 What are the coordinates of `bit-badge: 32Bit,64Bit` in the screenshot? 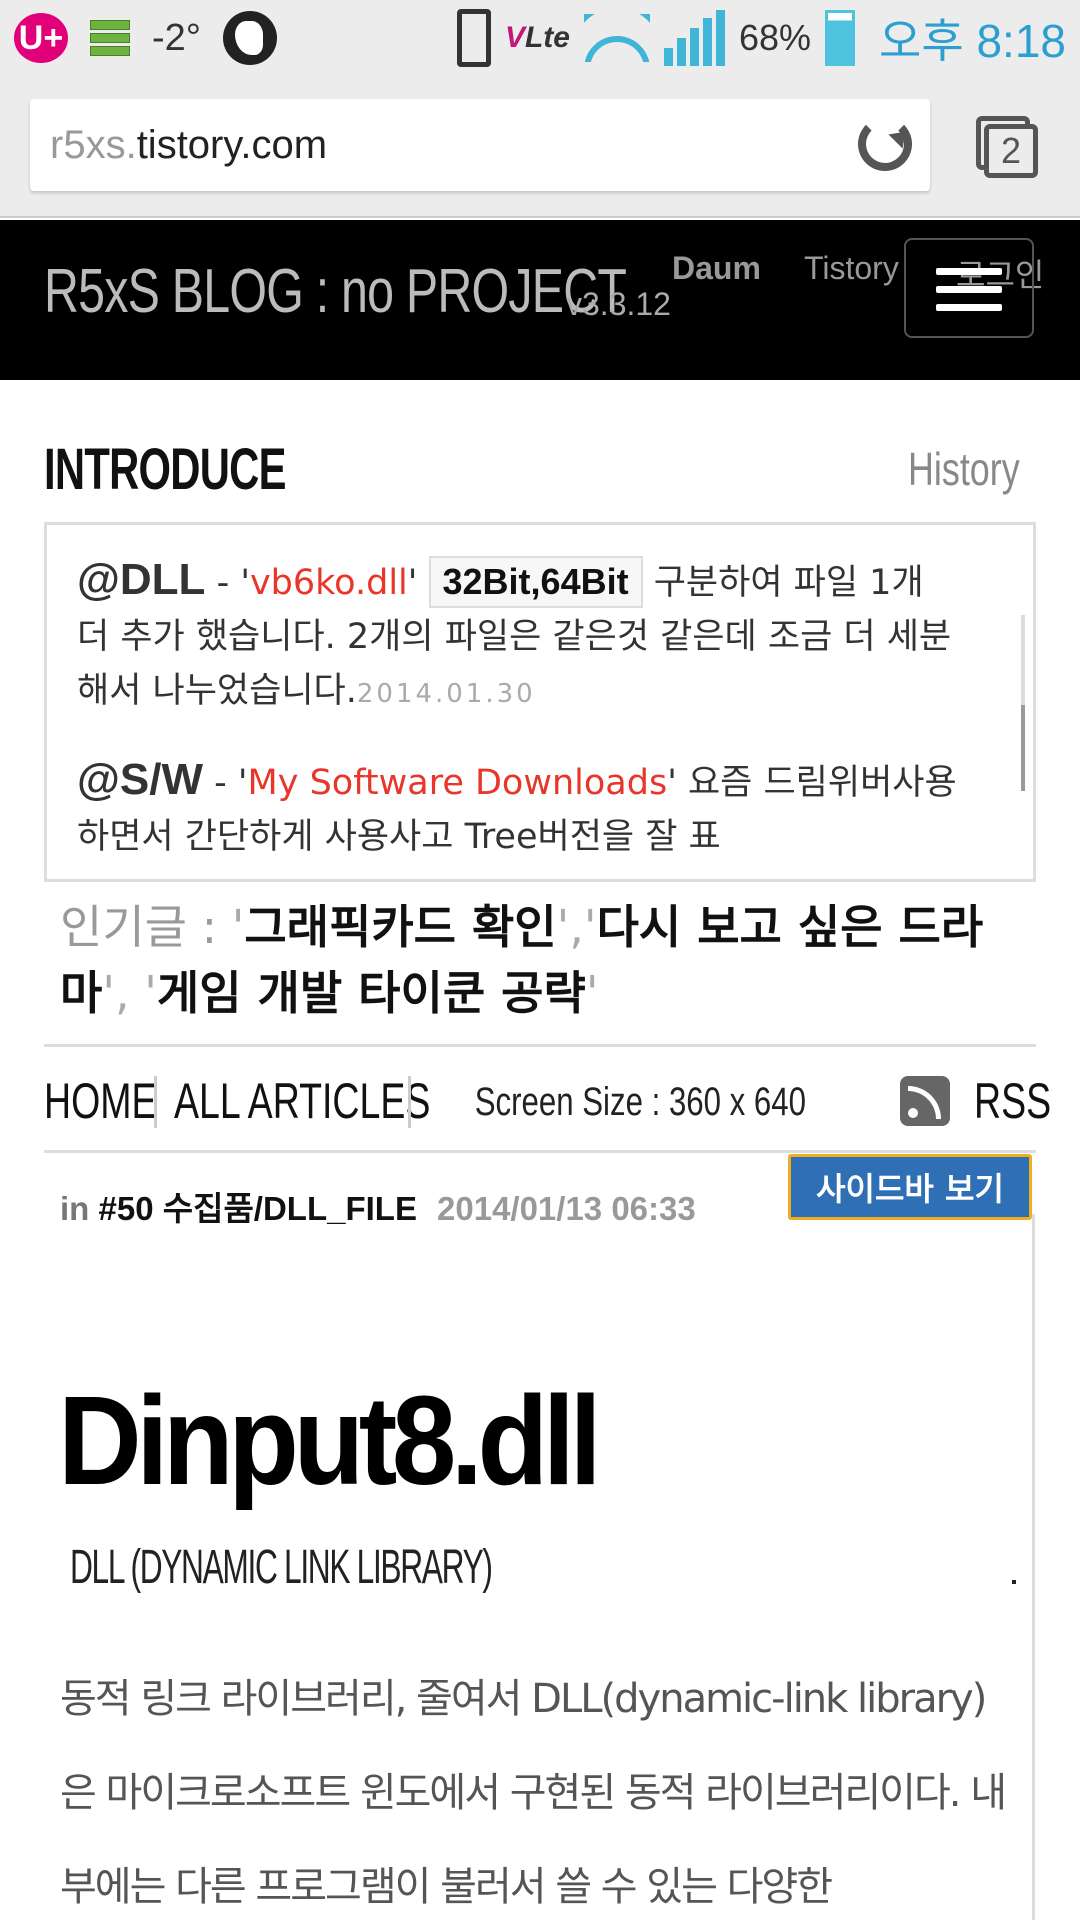 It's located at (535, 582).